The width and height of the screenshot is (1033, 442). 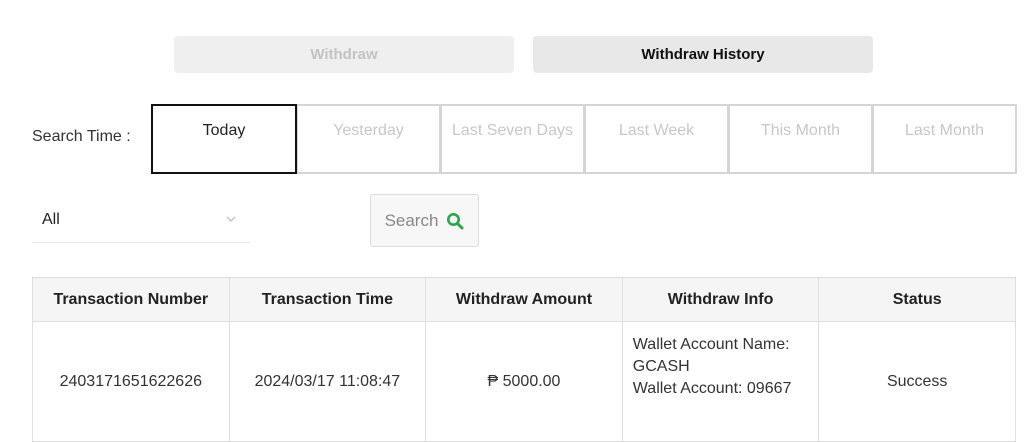 I want to click on period-last-month: Last Month, so click(x=945, y=139).